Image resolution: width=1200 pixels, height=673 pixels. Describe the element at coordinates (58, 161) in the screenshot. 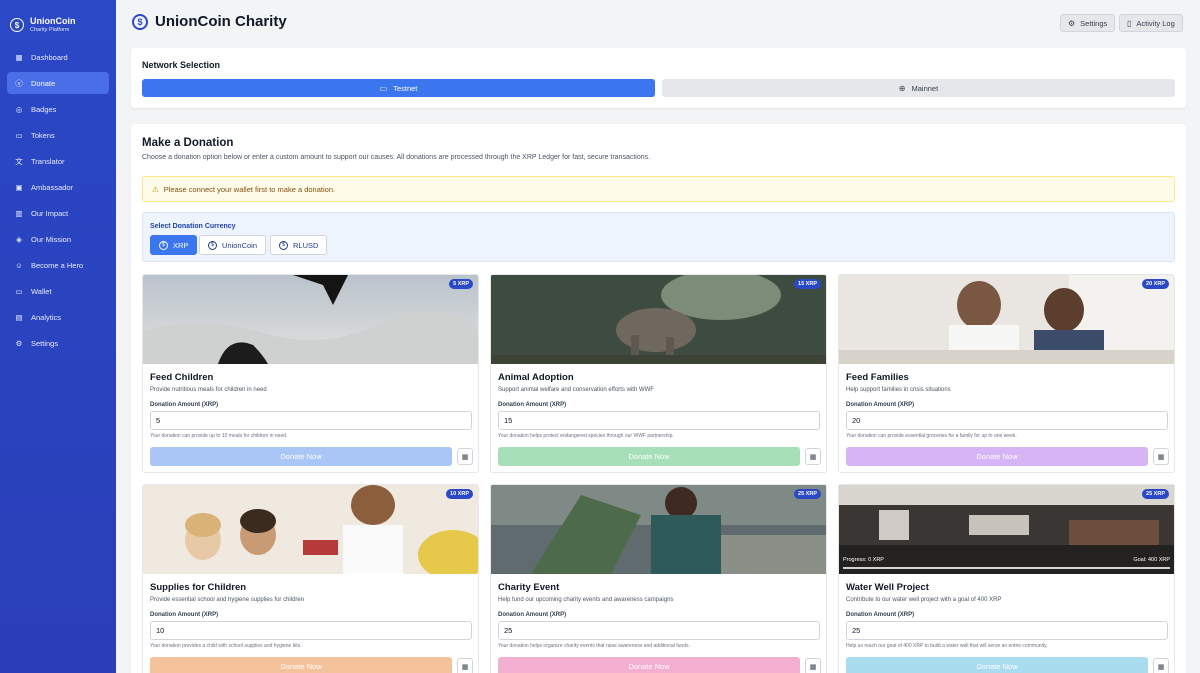

I see `sidebar-item-translator: 文 Translator` at that location.